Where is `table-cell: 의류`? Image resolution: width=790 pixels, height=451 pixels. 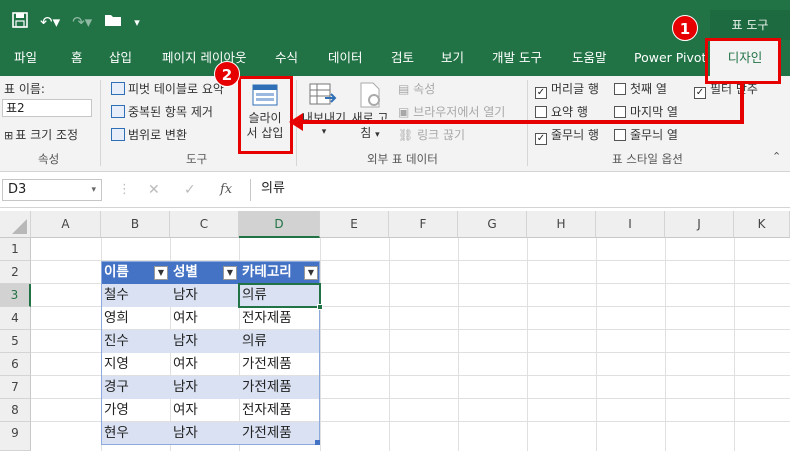
table-cell: 의류 is located at coordinates (279, 341).